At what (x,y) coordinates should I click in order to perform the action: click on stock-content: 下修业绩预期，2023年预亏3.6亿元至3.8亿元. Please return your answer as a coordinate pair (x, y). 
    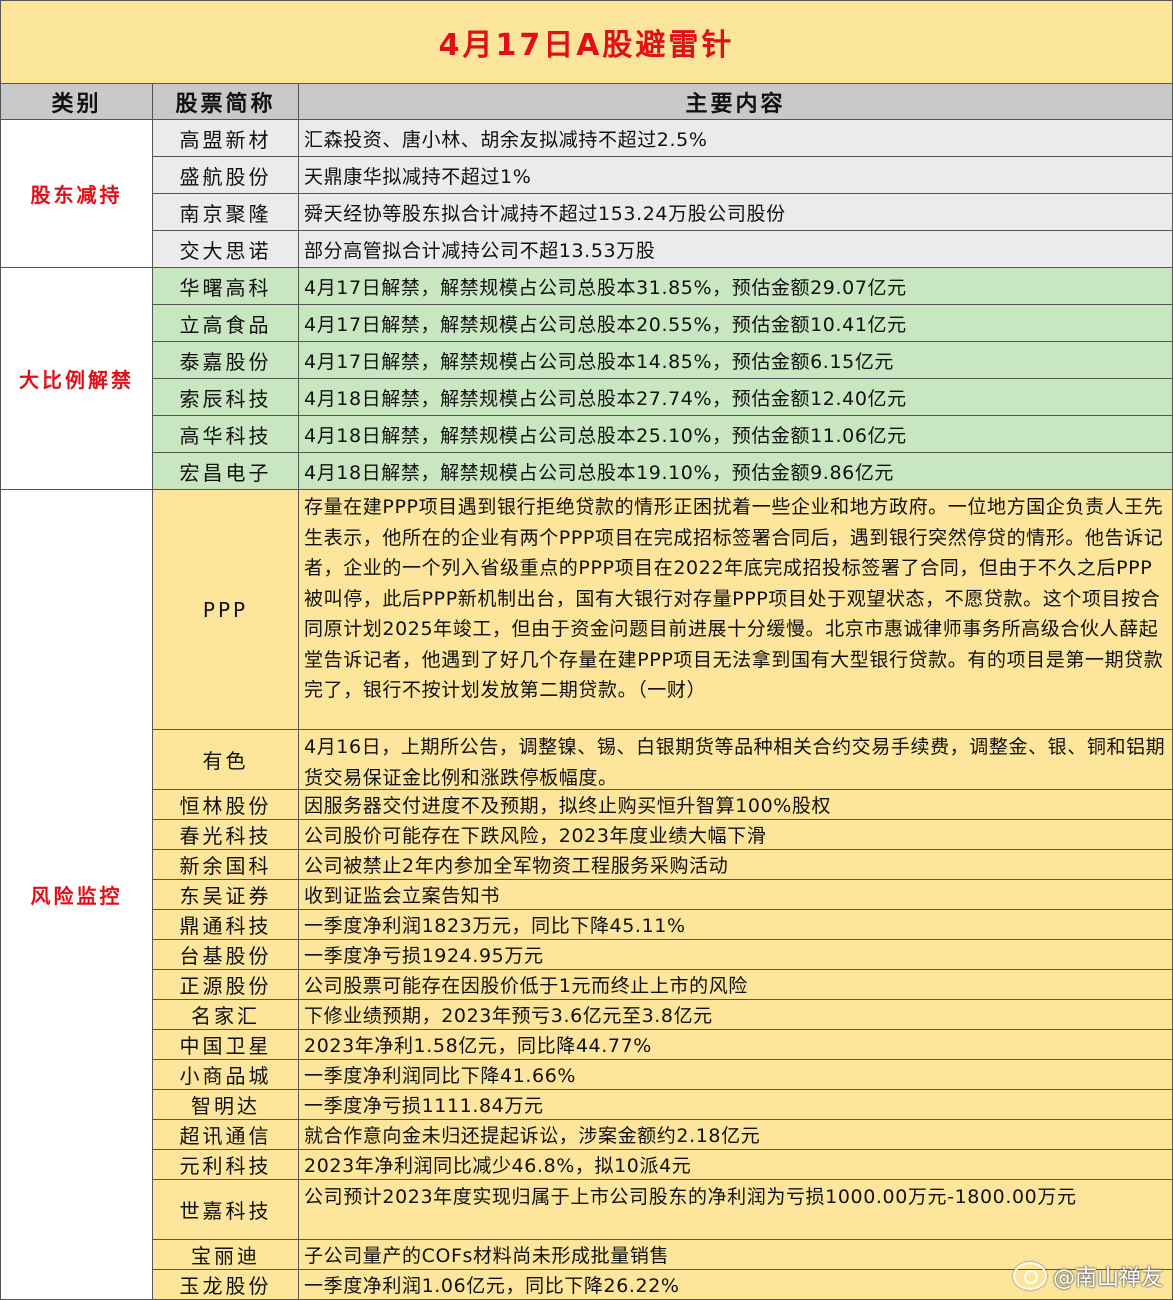
    Looking at the image, I should click on (736, 1015).